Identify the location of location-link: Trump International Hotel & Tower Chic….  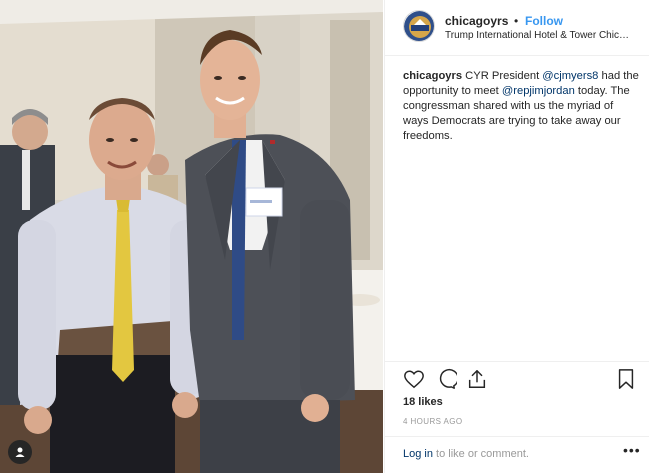
(545, 35).